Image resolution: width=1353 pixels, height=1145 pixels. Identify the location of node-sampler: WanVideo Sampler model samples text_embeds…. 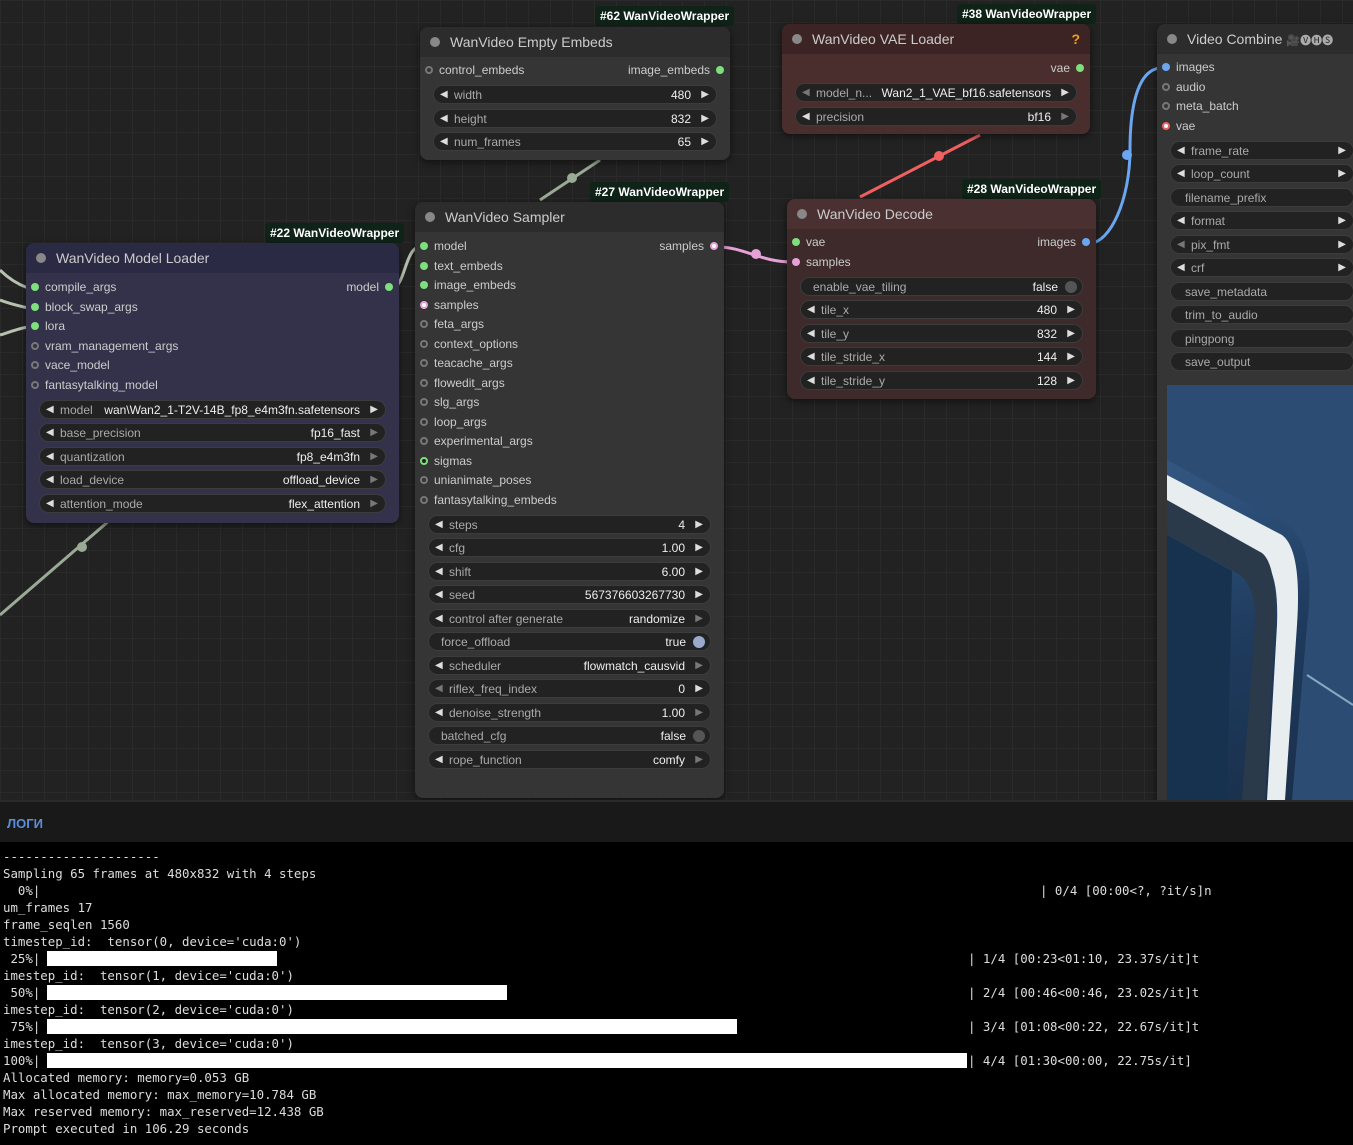
(569, 500).